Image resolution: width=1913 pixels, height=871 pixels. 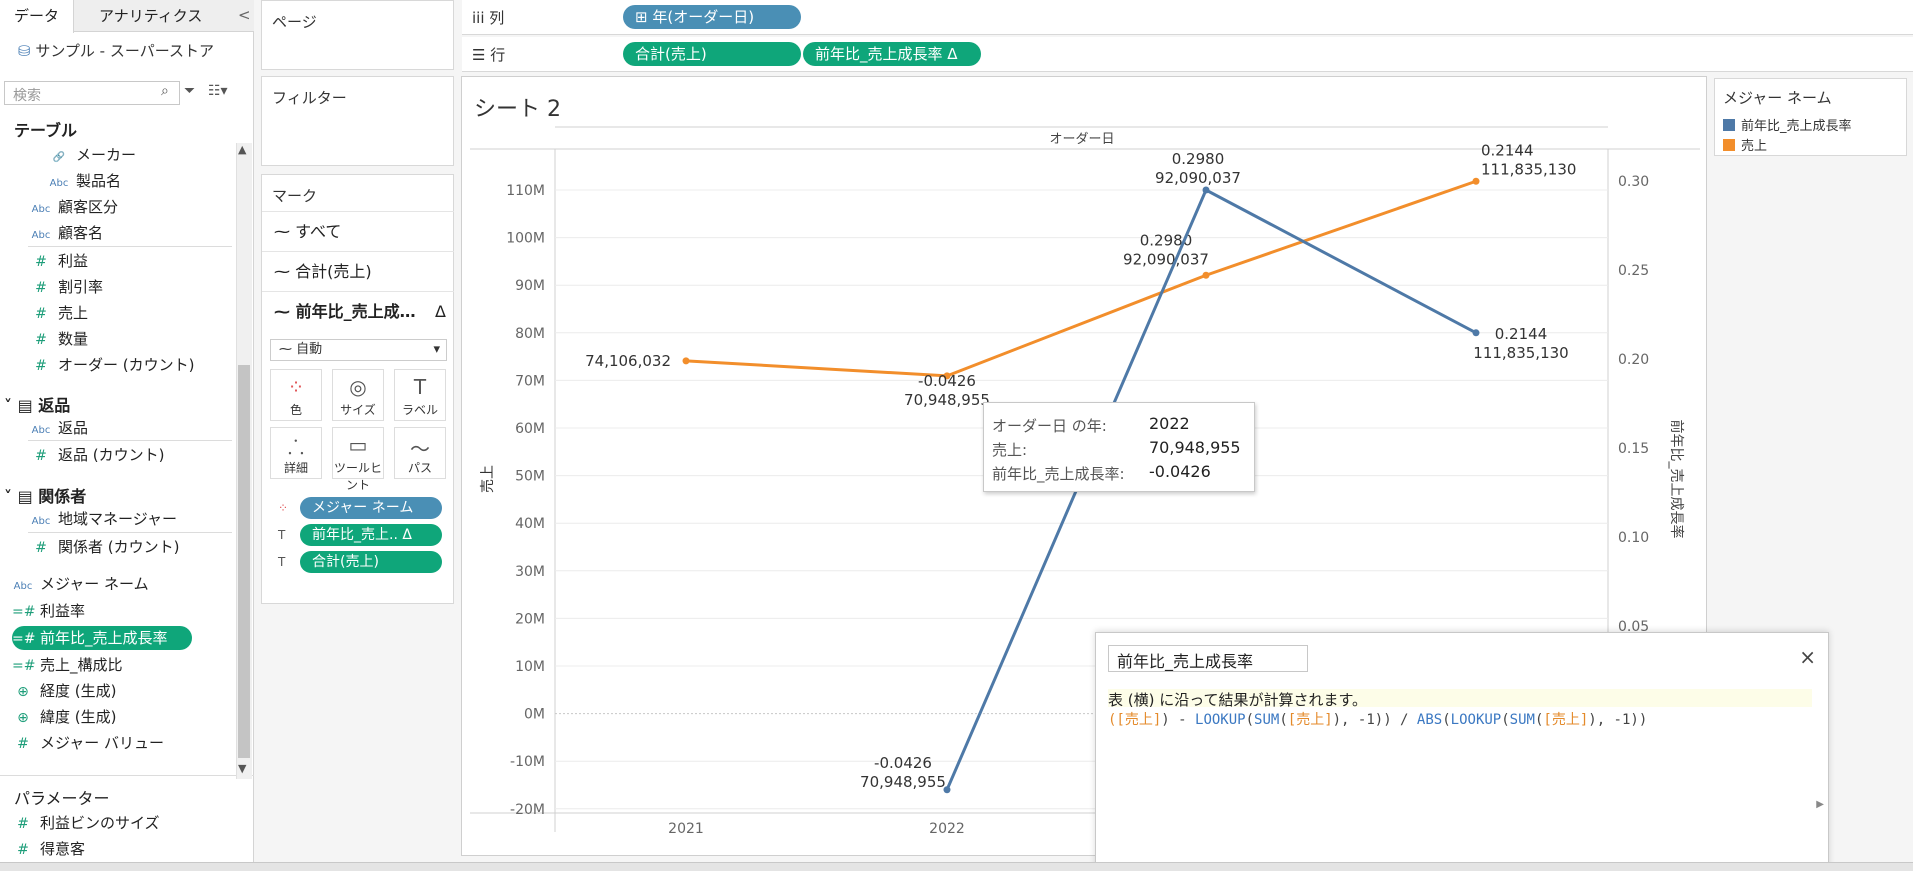 What do you see at coordinates (358, 459) in the screenshot?
I see `tooltip-button: ▭ ツールヒント` at bounding box center [358, 459].